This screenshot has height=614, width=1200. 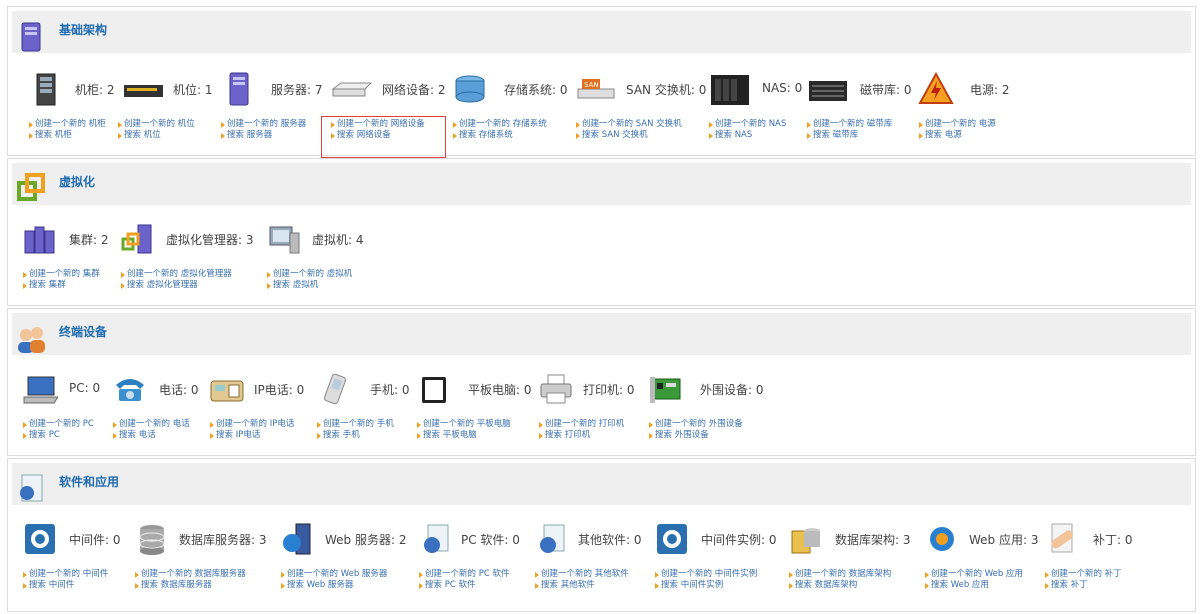 I want to click on search-link: 搜索 虚拟机, so click(x=309, y=285).